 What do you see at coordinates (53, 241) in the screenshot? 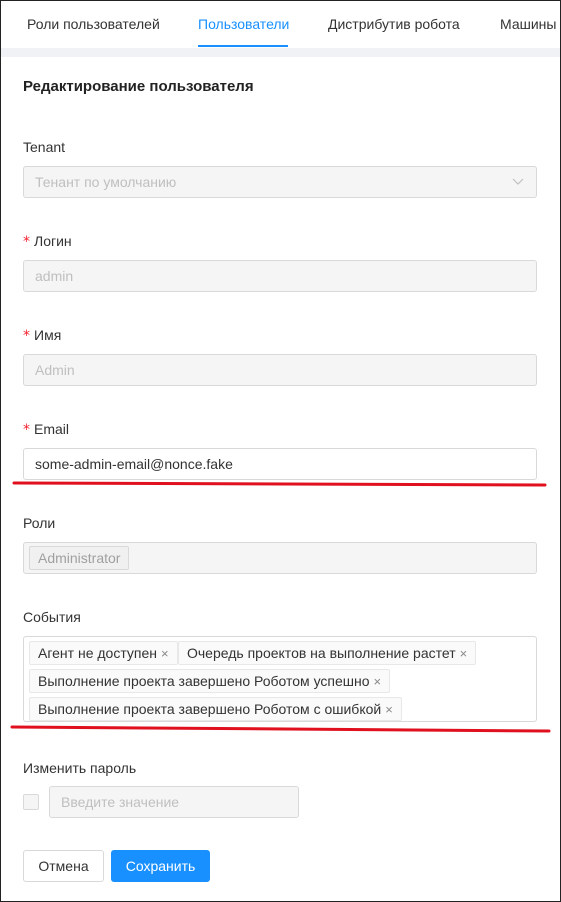
I see `login-label-text: Логин` at bounding box center [53, 241].